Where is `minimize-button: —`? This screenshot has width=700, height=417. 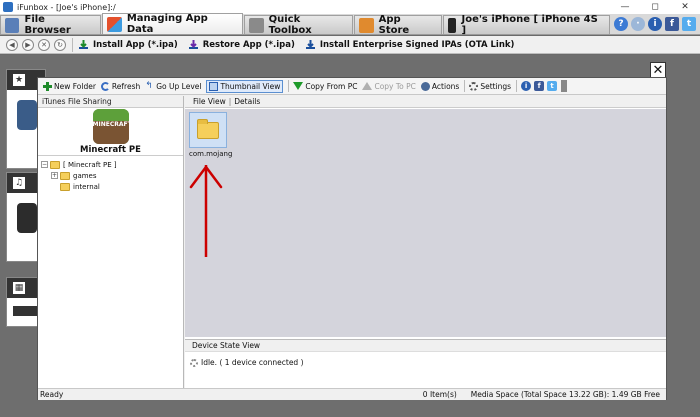 minimize-button: — is located at coordinates (625, 7).